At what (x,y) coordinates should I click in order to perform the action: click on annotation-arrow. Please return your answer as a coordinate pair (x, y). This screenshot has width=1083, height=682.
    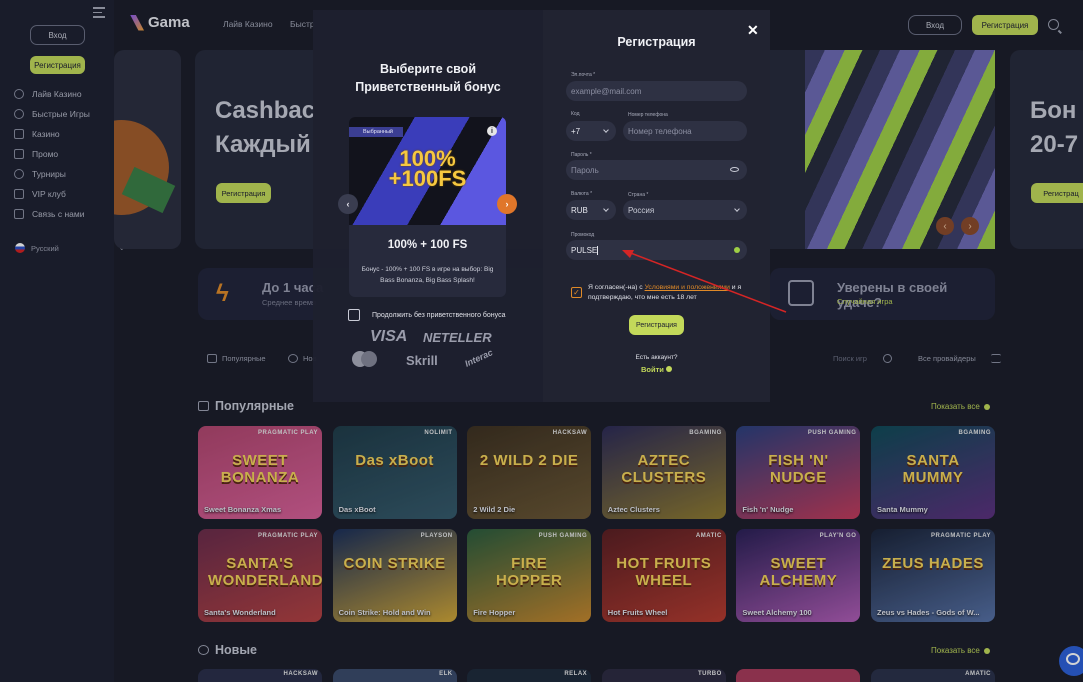
    Looking at the image, I should click on (704, 281).